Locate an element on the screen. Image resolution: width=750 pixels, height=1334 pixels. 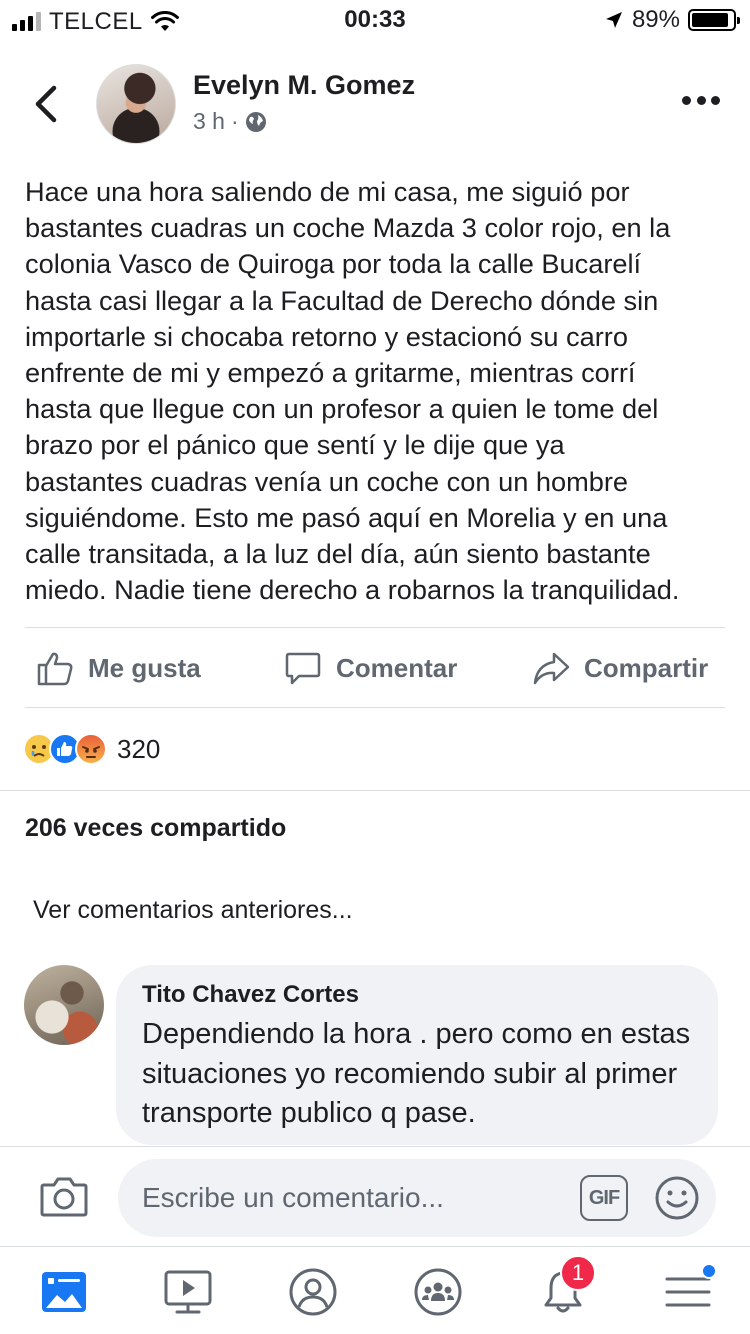
like-label: Me gusta is located at coordinates (144, 667).